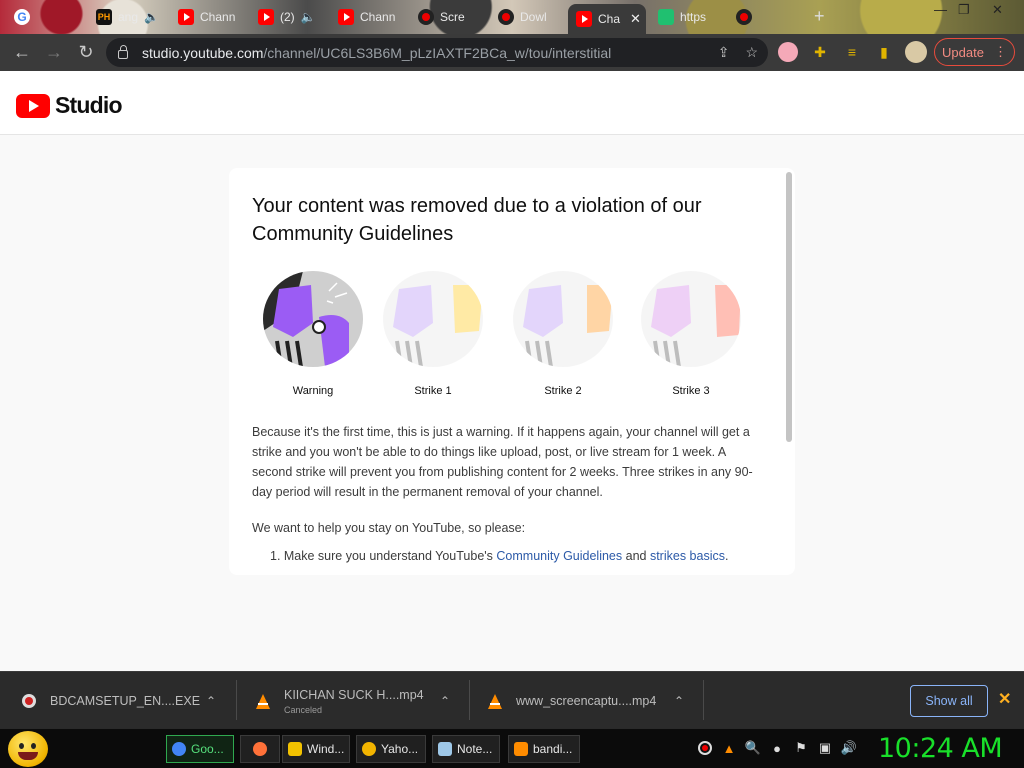 This screenshot has width=1024, height=768. Describe the element at coordinates (104, 17) in the screenshot. I see `ph-icon: PH` at that location.